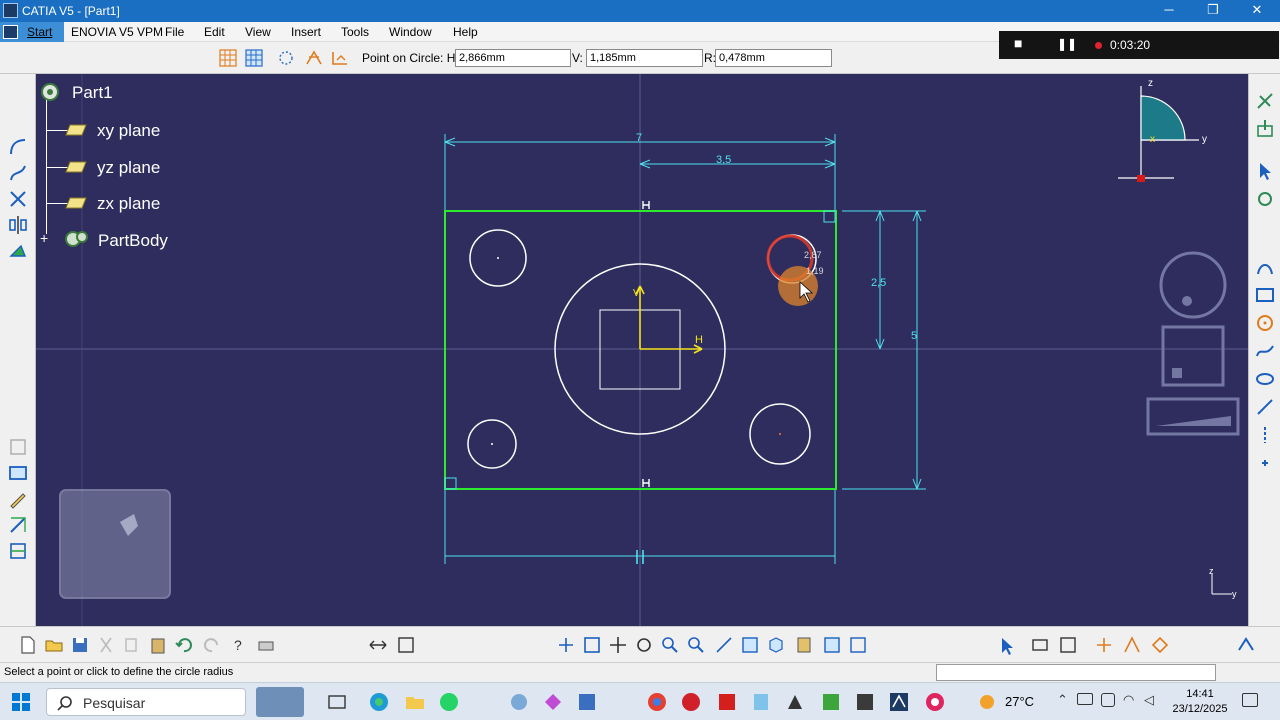 The image size is (1280, 720). Describe the element at coordinates (146, 702) in the screenshot. I see `taskbar-search: Pesquisar` at that location.